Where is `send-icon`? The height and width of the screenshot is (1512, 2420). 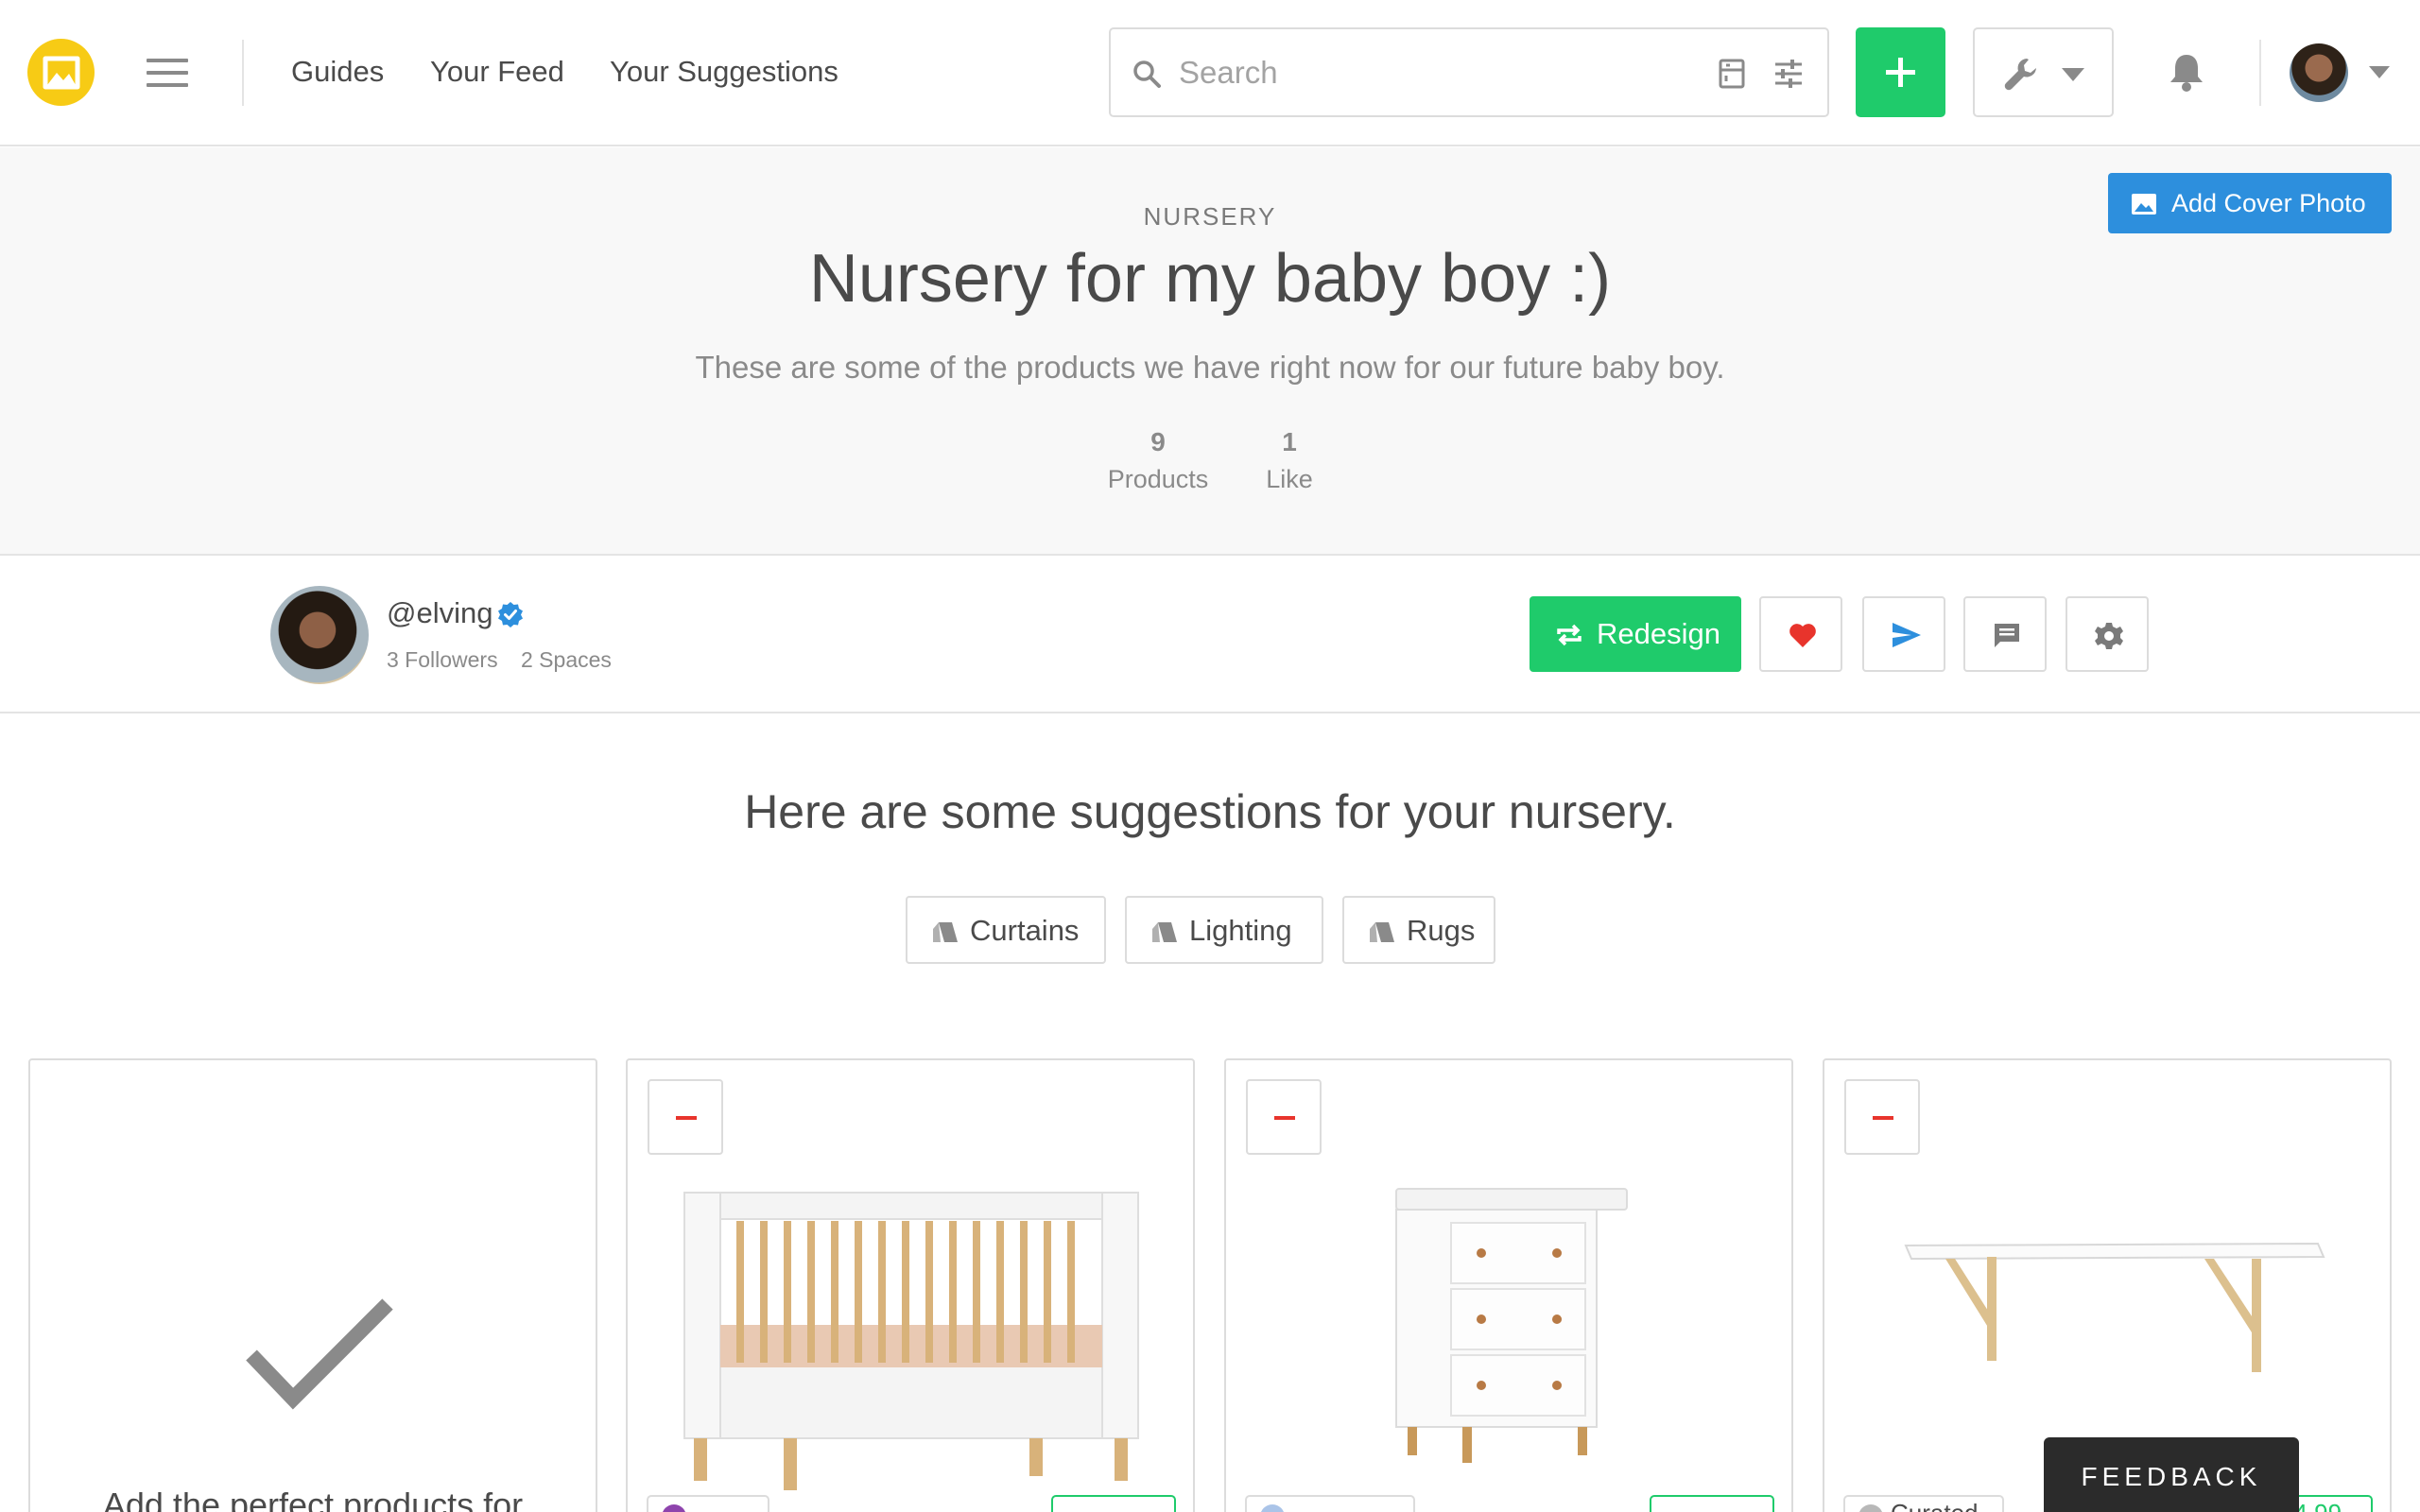
send-icon is located at coordinates (1907, 635).